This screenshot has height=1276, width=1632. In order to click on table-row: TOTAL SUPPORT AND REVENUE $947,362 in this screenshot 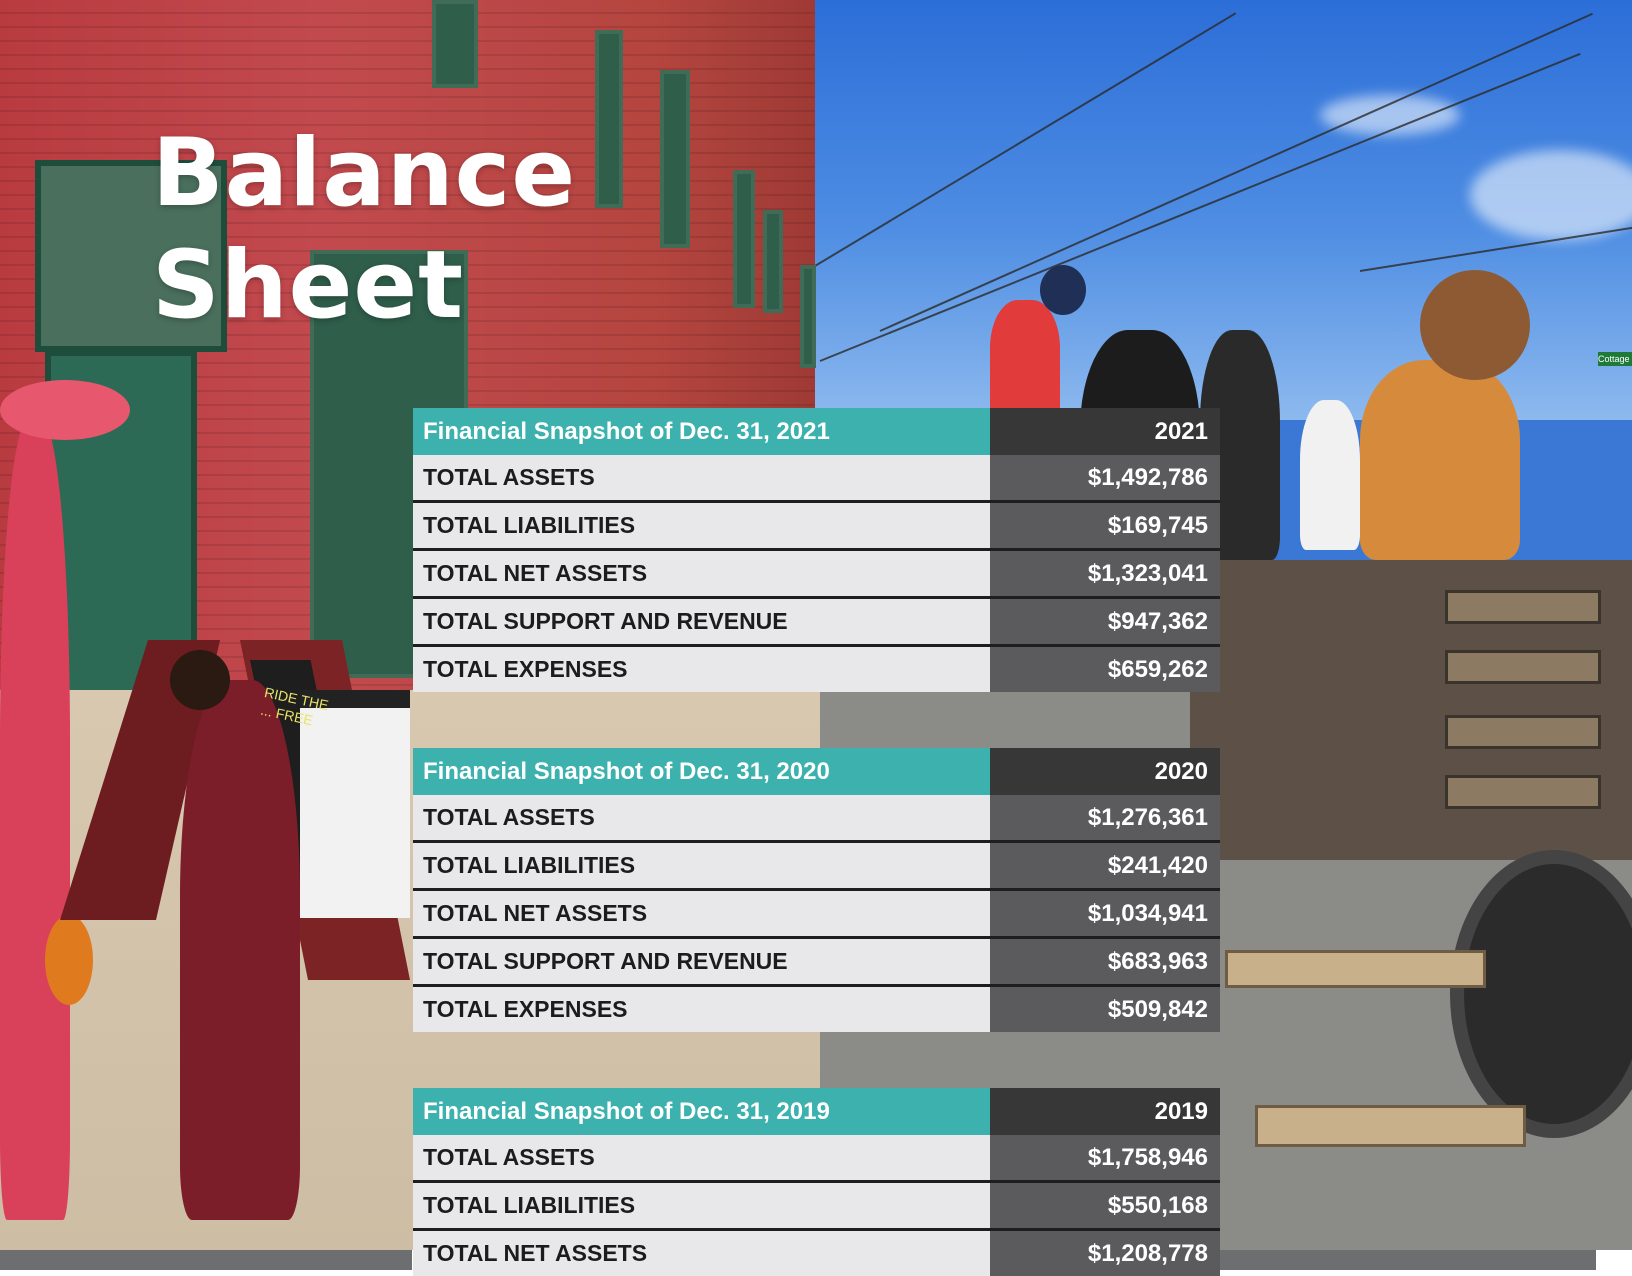, I will do `click(816, 620)`.